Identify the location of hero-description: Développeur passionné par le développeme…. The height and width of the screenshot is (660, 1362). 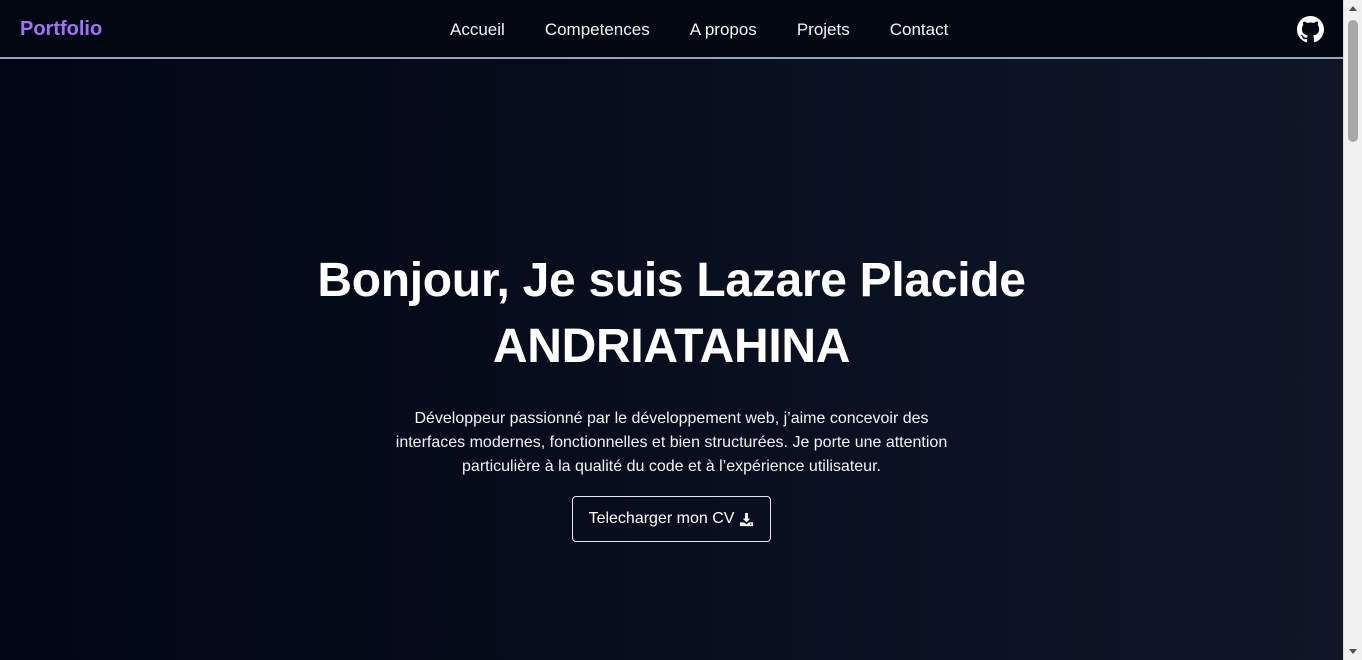
(671, 442).